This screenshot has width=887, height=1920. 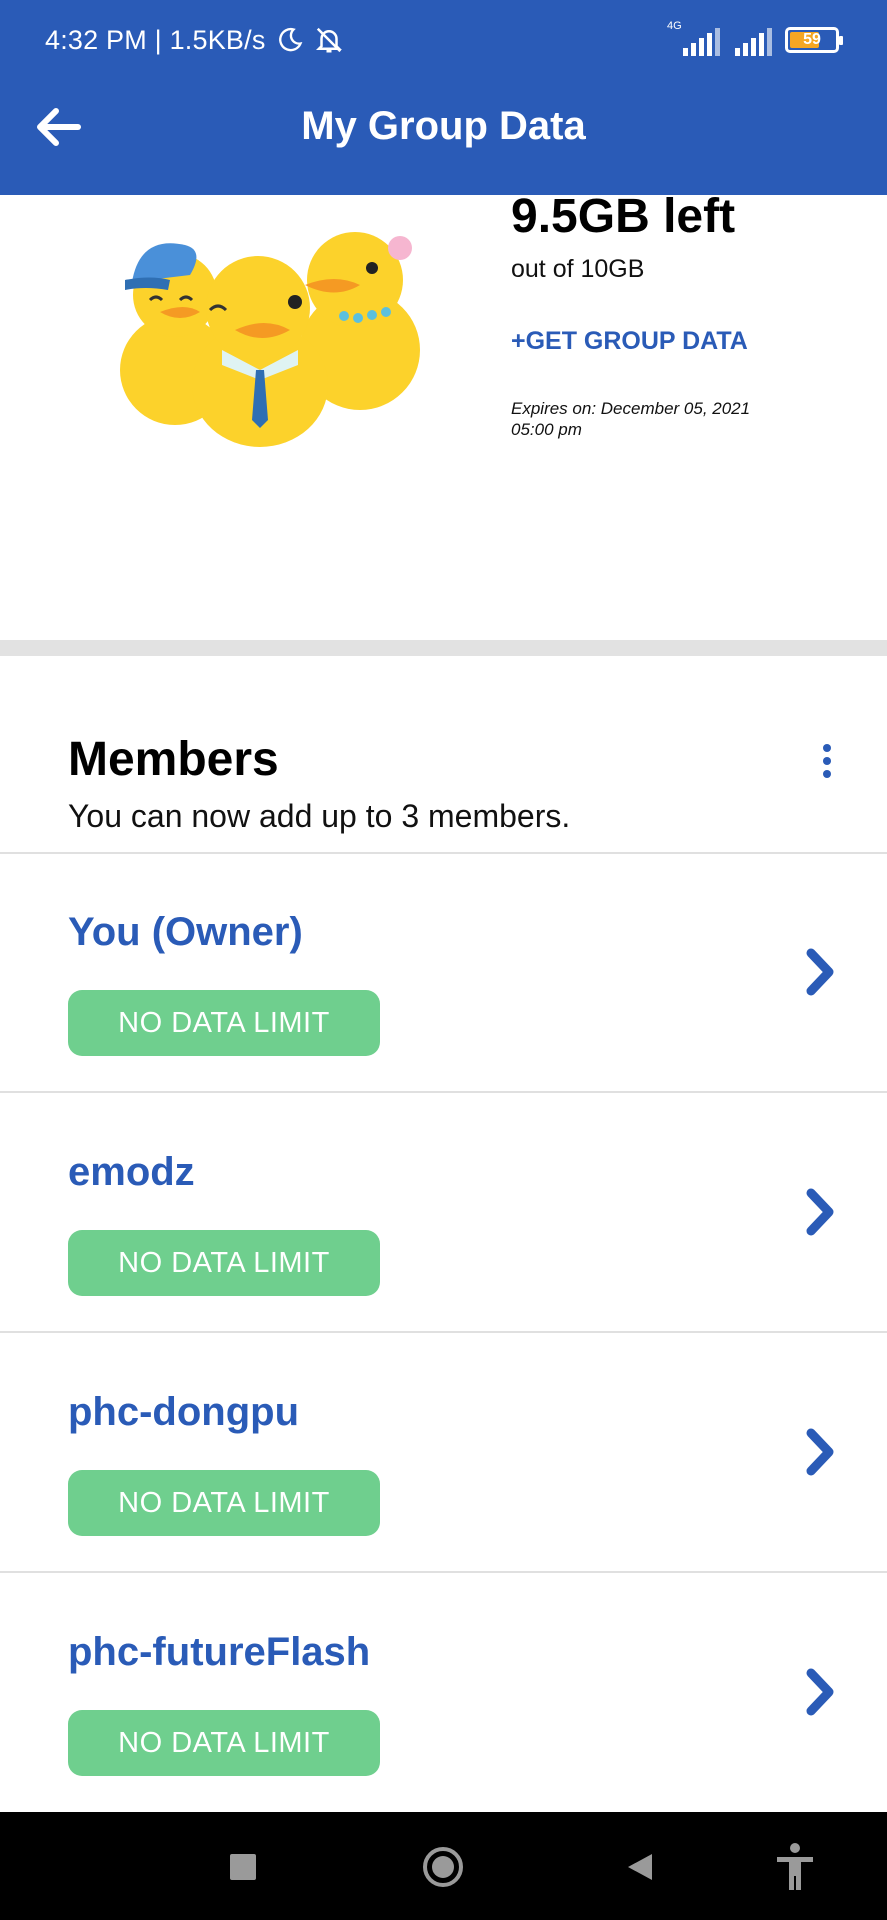 What do you see at coordinates (674, 26) in the screenshot?
I see `network-type: 4G` at bounding box center [674, 26].